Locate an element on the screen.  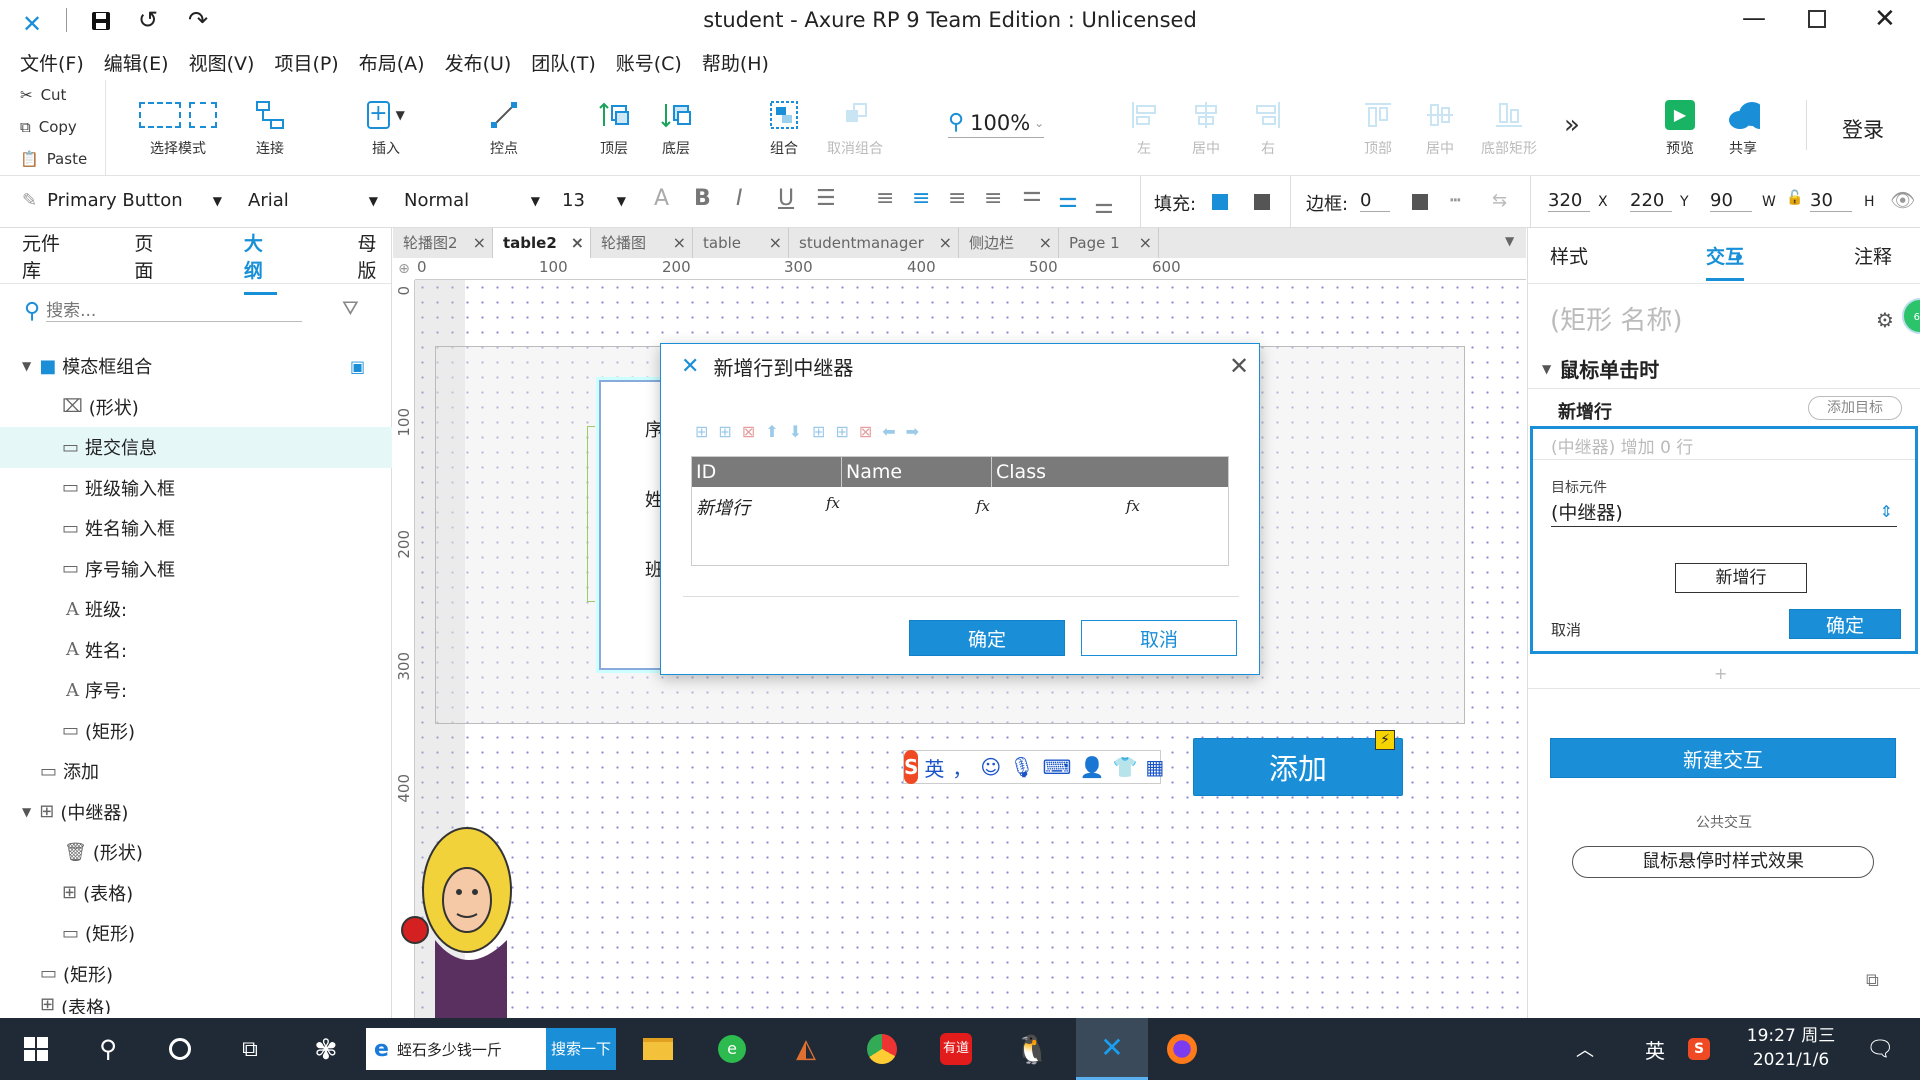
shape-name-input: (矩形 名称) is located at coordinates (1616, 318).